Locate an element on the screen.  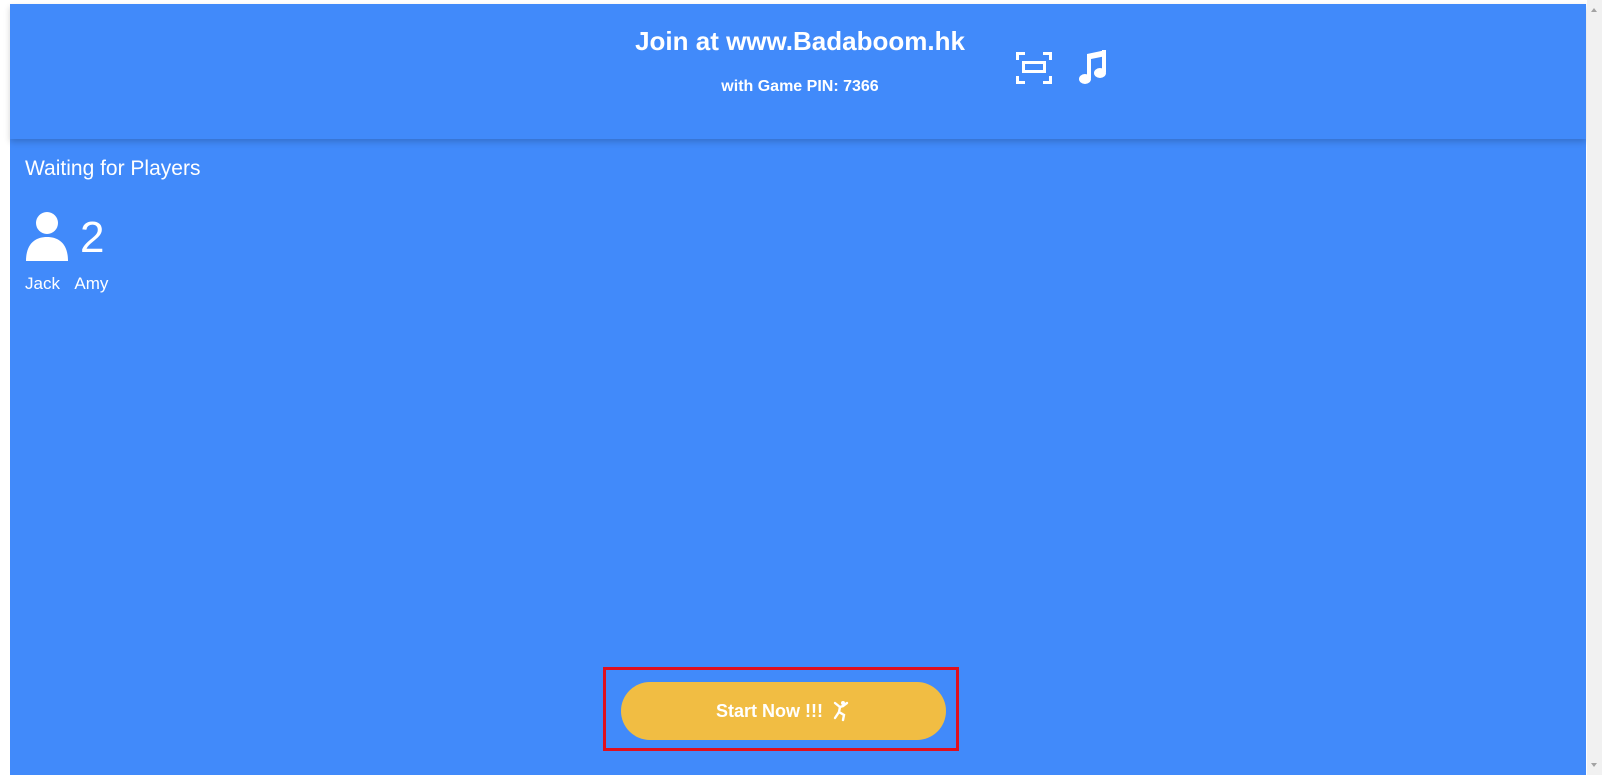
game-pin-text: with Game PIN: 7366 is located at coordinates (800, 86).